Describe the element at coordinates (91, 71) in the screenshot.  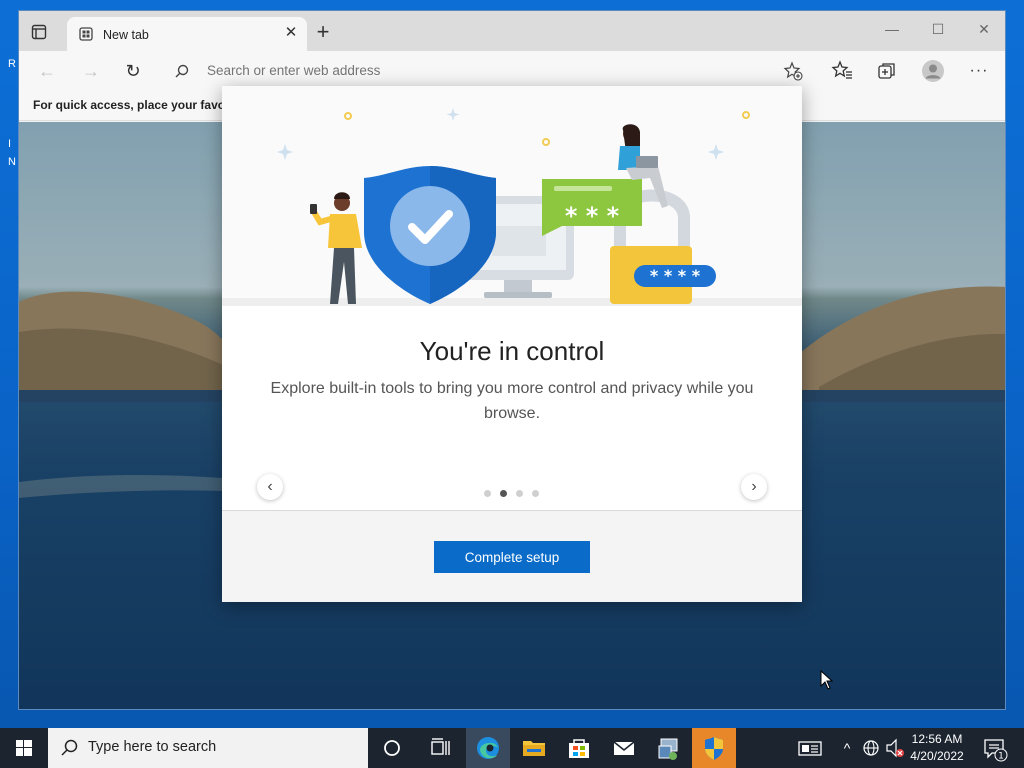
I see `forward-button: →` at that location.